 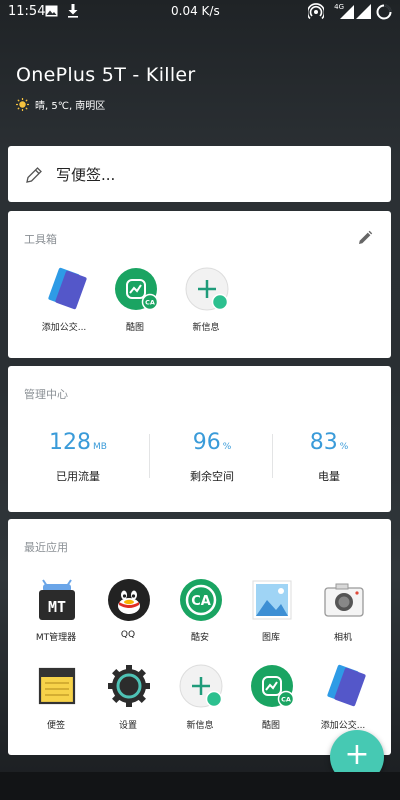 I want to click on sun-icon, so click(x=22, y=104).